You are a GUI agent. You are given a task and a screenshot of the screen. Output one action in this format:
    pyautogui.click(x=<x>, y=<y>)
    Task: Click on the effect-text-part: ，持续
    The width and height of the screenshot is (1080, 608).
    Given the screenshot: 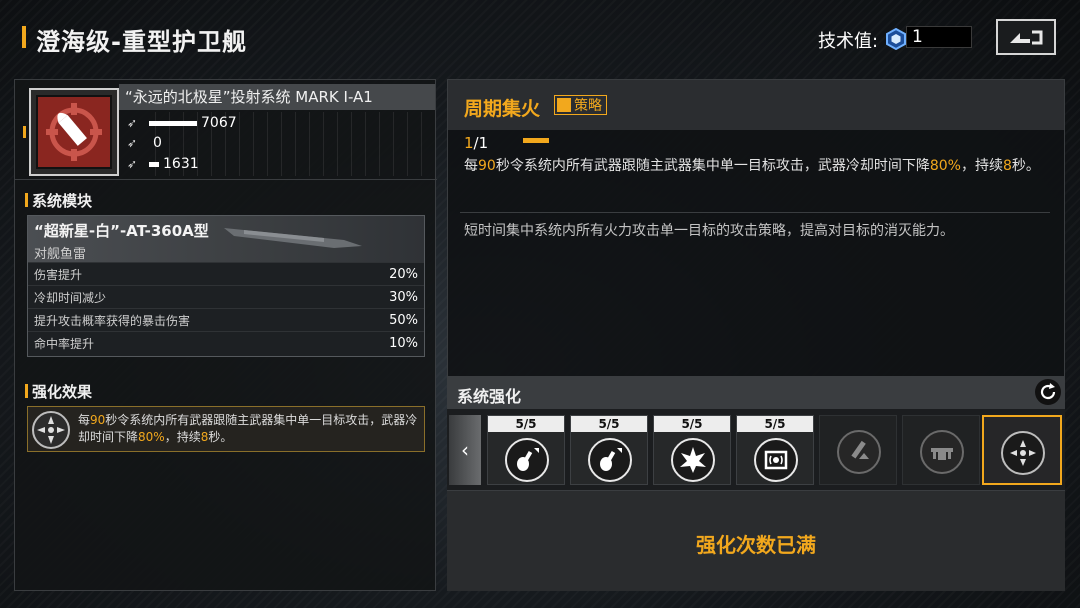 What is the action you would take?
    pyautogui.click(x=182, y=437)
    